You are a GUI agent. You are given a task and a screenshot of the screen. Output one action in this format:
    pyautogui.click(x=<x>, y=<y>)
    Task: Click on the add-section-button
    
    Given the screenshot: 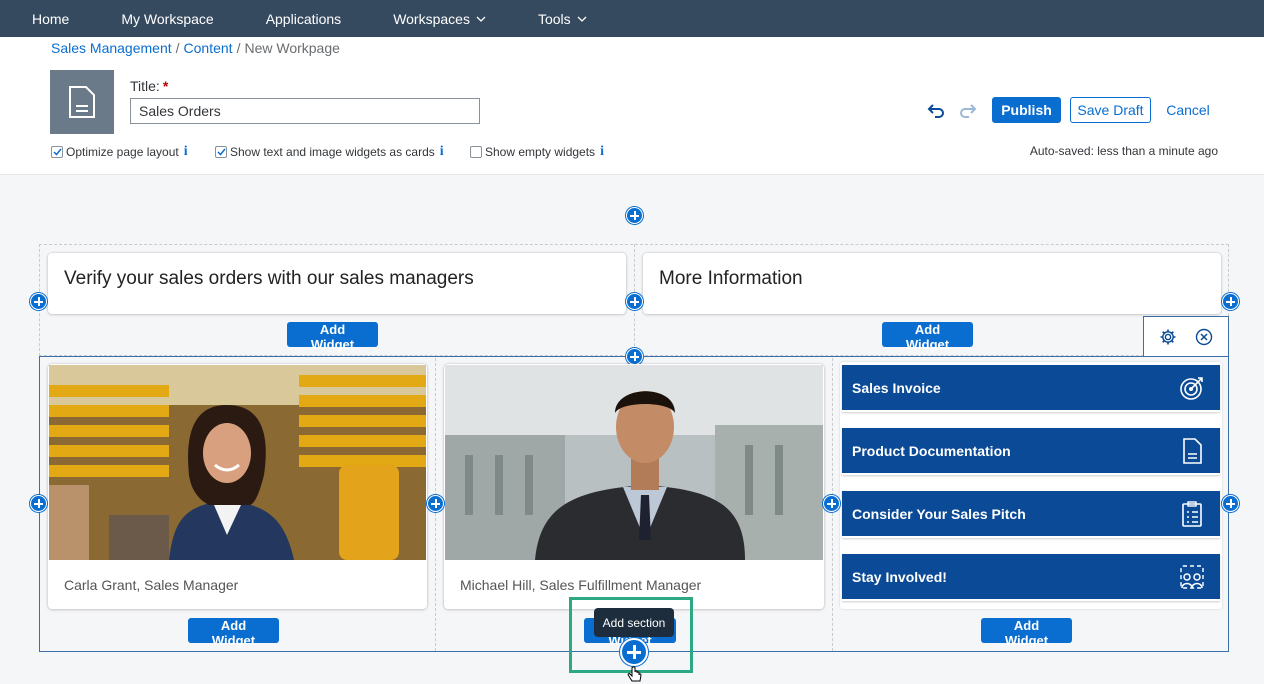 What is the action you would take?
    pyautogui.click(x=634, y=356)
    